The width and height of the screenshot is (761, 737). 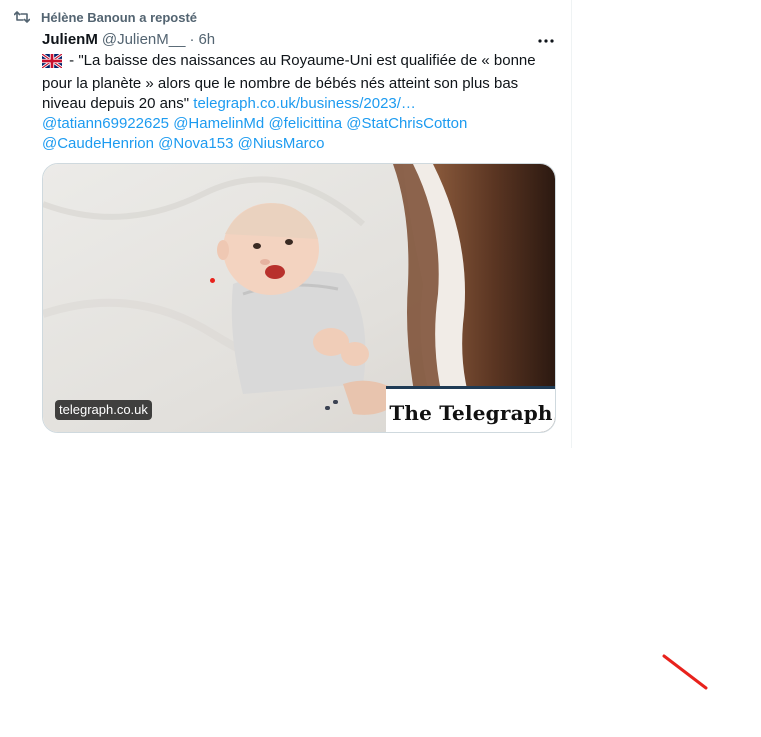 What do you see at coordinates (144, 39) in the screenshot?
I see `author-handle: @JulienM__` at bounding box center [144, 39].